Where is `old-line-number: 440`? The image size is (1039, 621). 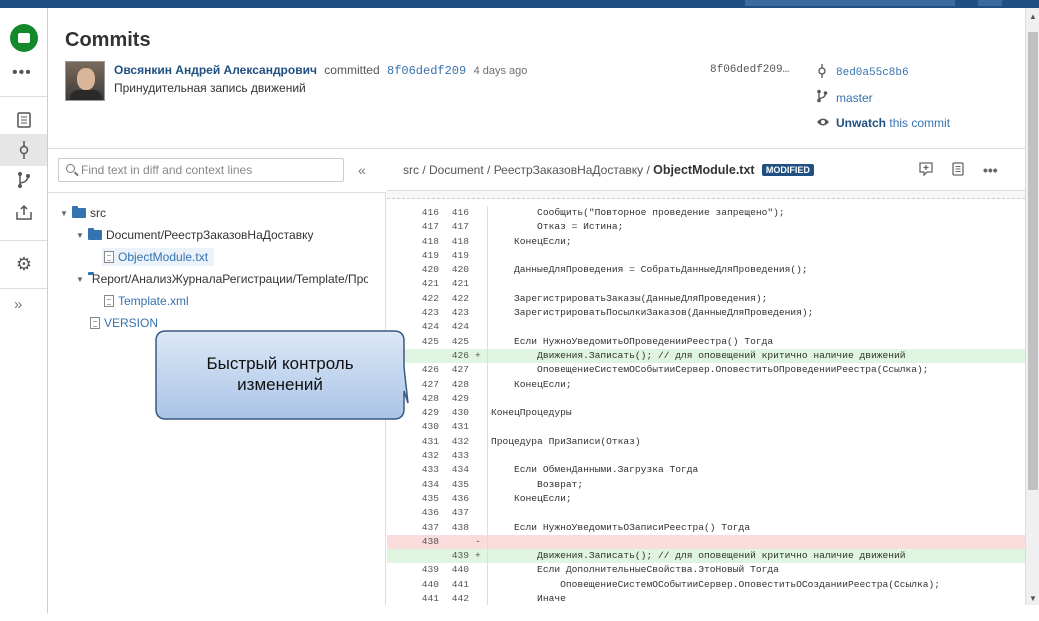
old-line-number: 440 is located at coordinates (413, 585).